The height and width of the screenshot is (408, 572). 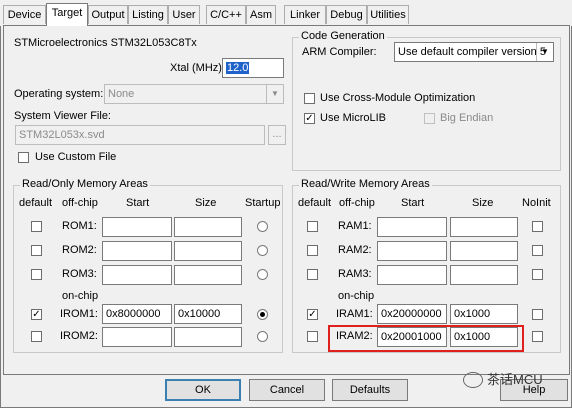 What do you see at coordinates (537, 274) in the screenshot?
I see `ram3-noinit-checkbox` at bounding box center [537, 274].